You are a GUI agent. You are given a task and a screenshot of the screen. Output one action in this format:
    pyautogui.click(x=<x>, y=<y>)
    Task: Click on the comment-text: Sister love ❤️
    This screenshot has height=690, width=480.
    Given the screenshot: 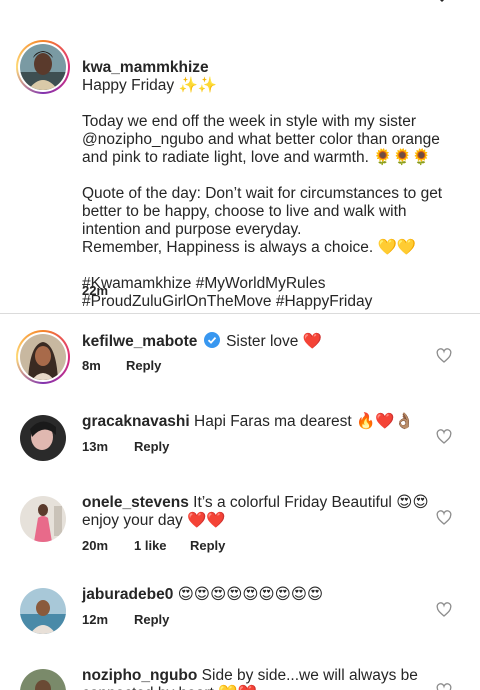 What is the action you would take?
    pyautogui.click(x=274, y=341)
    